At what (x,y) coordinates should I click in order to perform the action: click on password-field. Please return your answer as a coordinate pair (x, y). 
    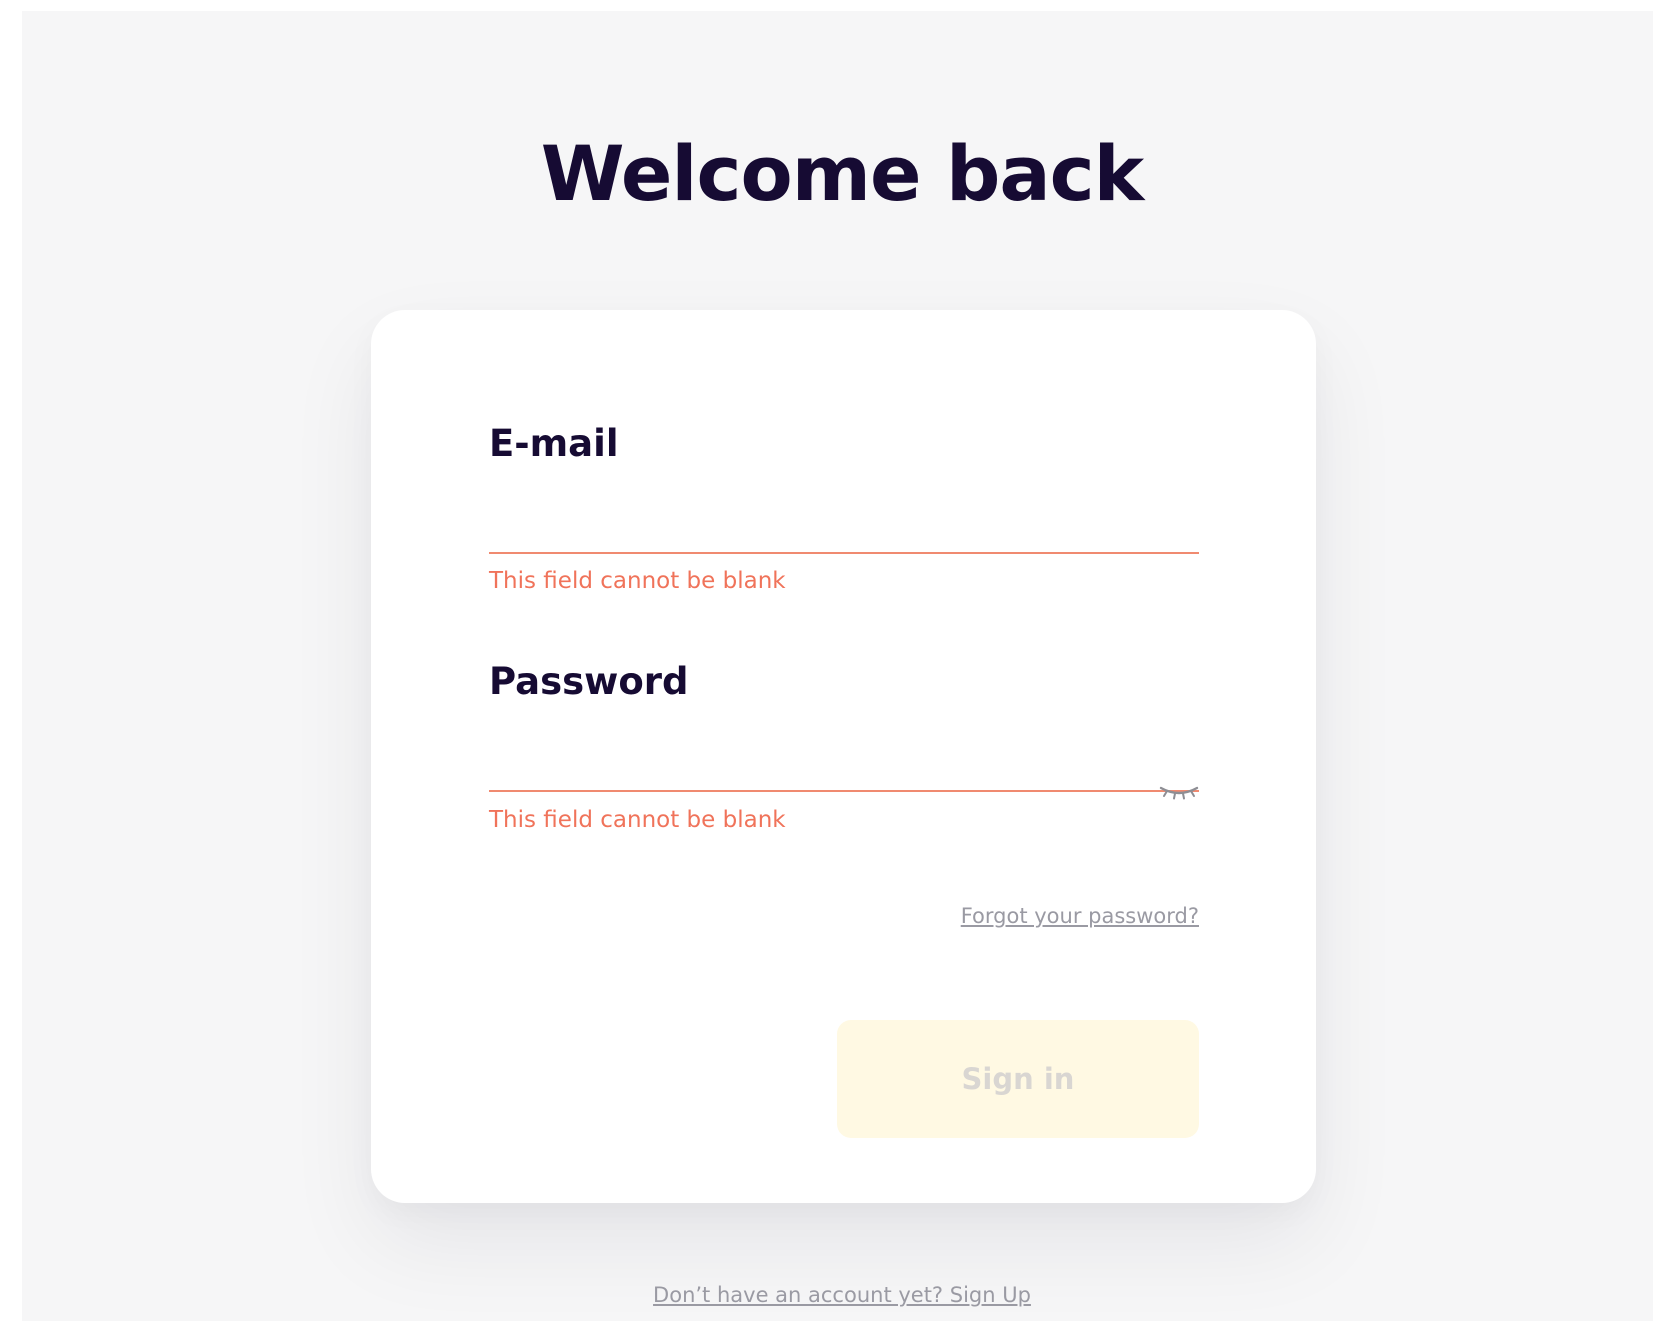
    Looking at the image, I should click on (844, 765).